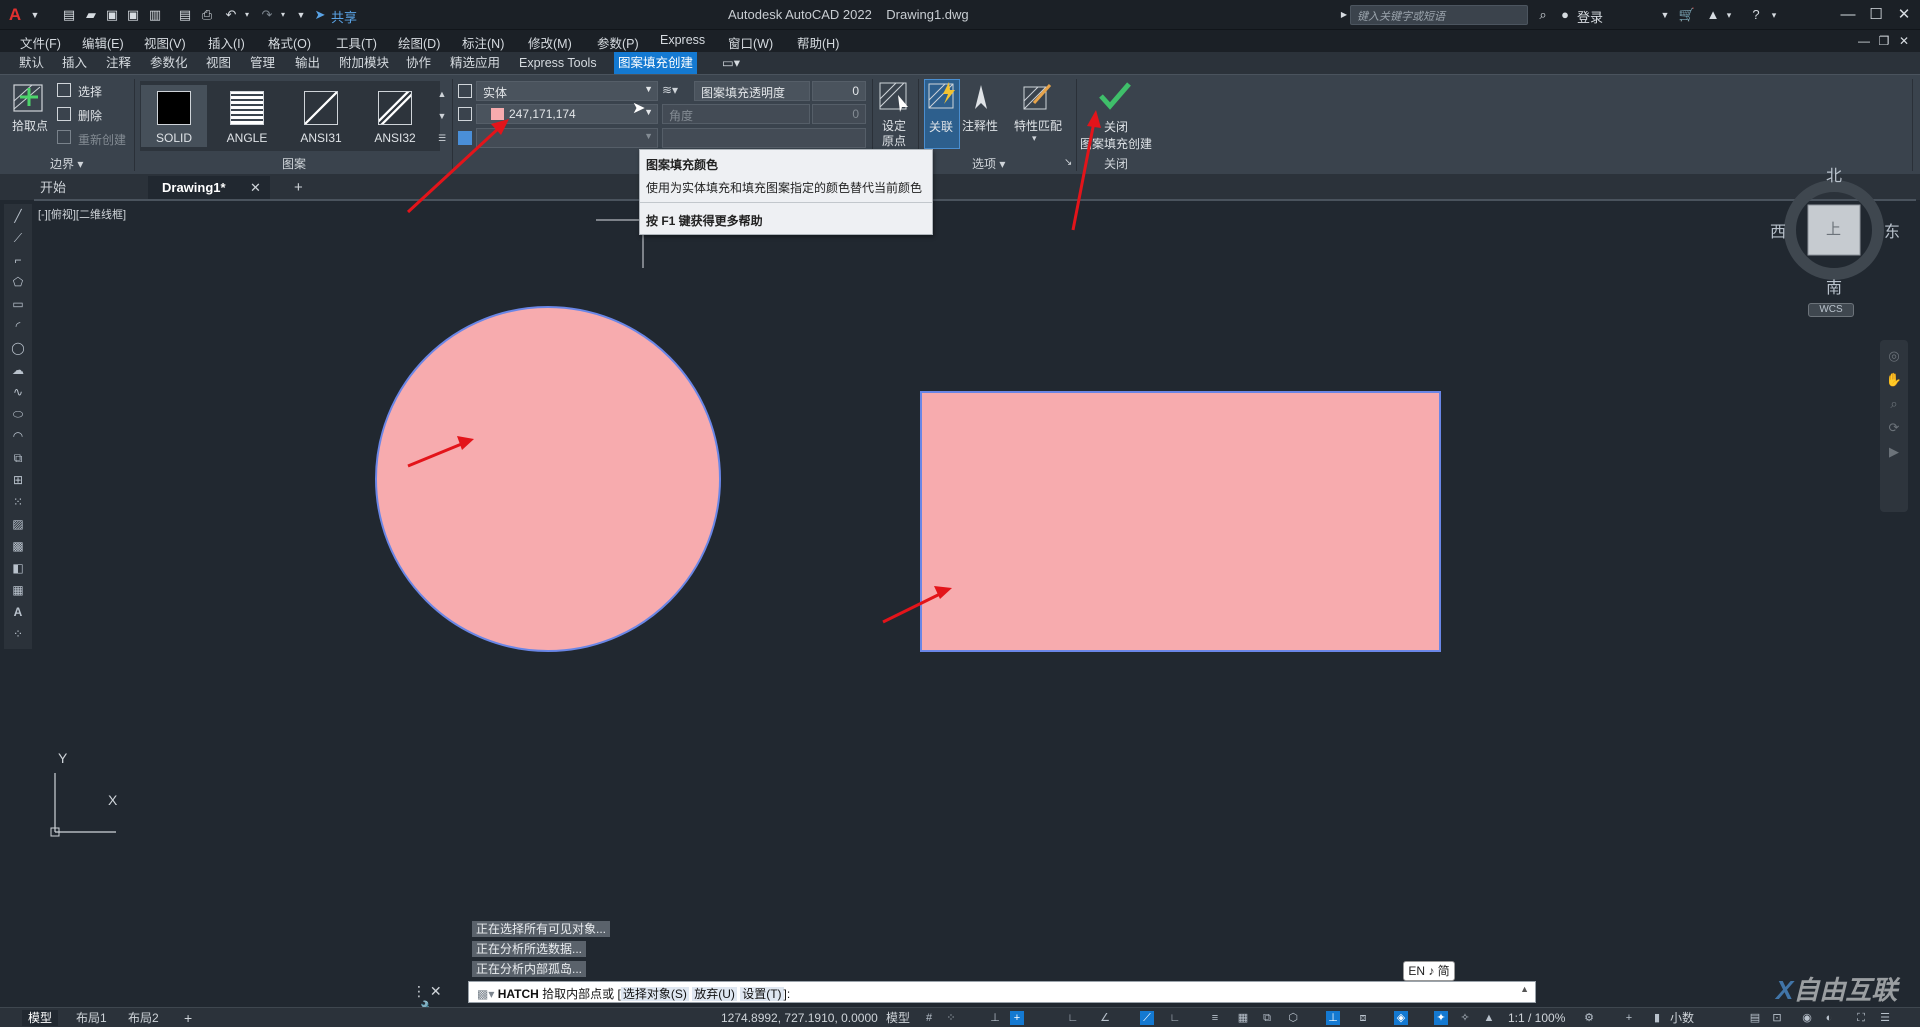 The image size is (1920, 1027). What do you see at coordinates (981, 98) in the screenshot?
I see `annotative-button` at bounding box center [981, 98].